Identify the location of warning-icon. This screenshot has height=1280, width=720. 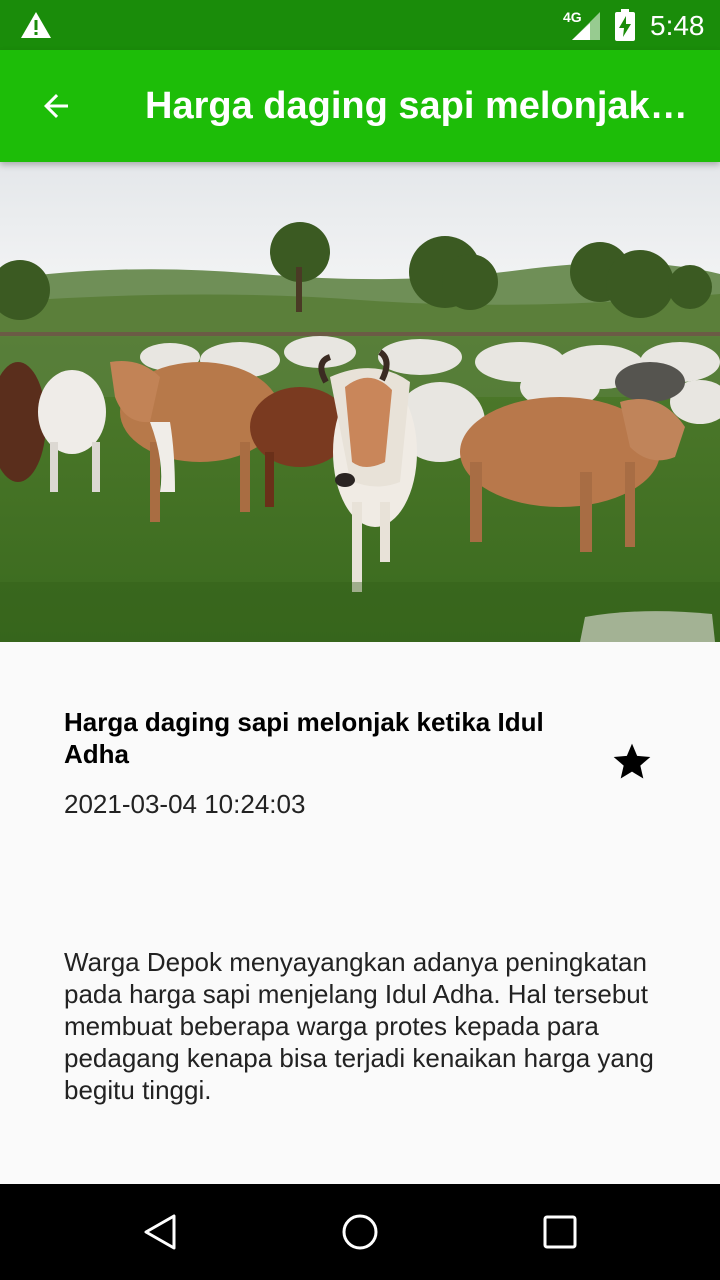
(36, 25).